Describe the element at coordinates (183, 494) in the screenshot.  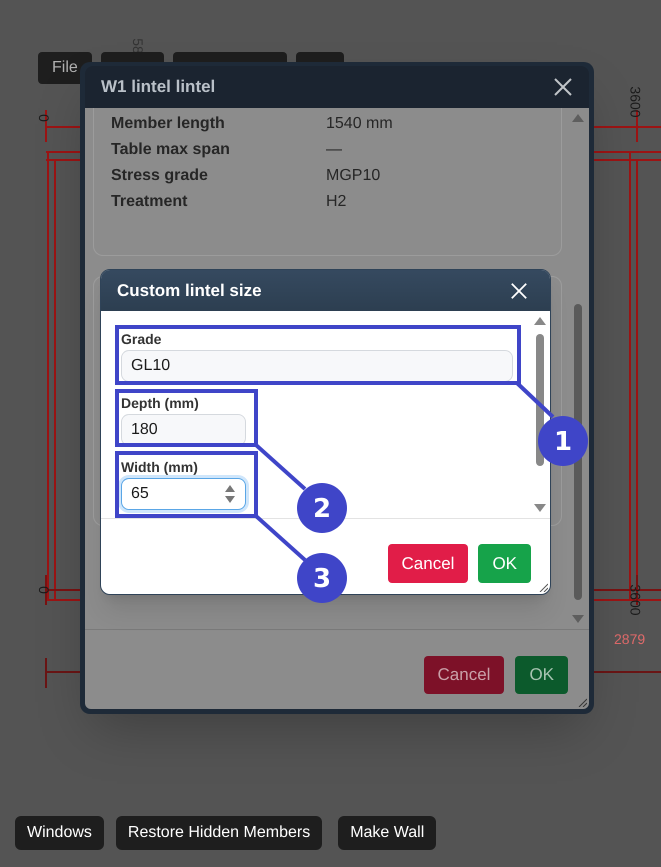
I see `number-field: 65` at that location.